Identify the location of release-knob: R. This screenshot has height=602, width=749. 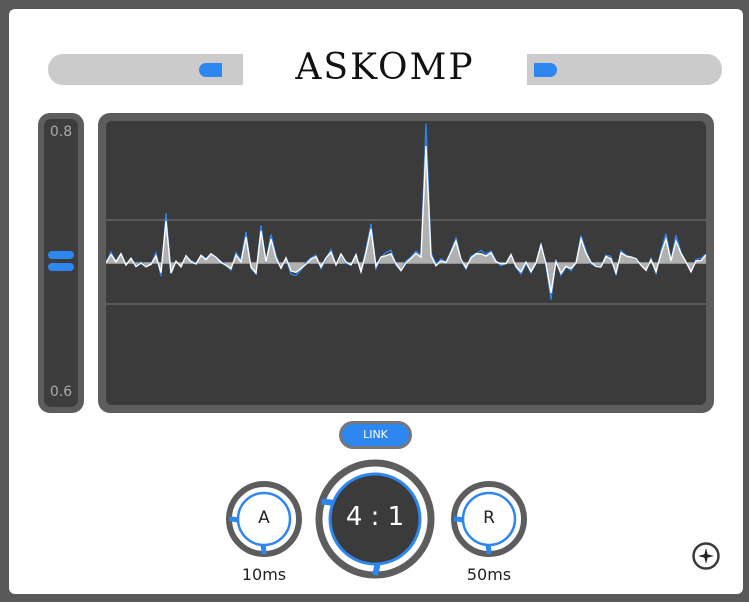
(489, 520).